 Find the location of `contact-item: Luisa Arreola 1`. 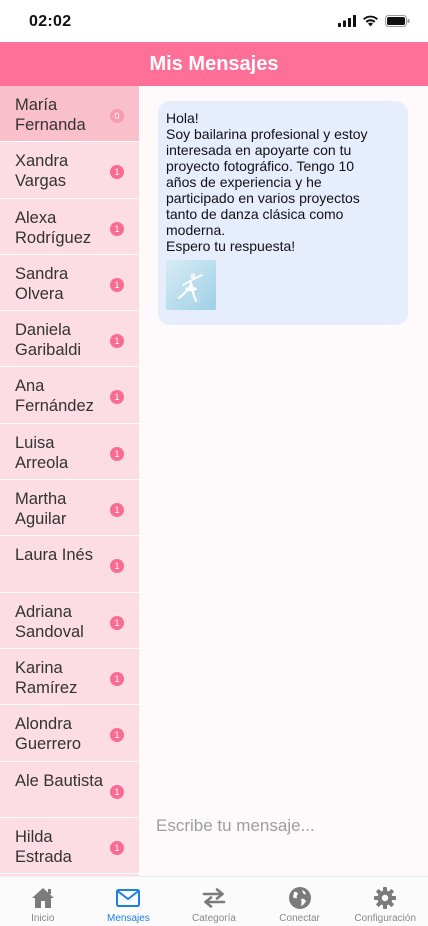

contact-item: Luisa Arreola 1 is located at coordinates (69, 452).